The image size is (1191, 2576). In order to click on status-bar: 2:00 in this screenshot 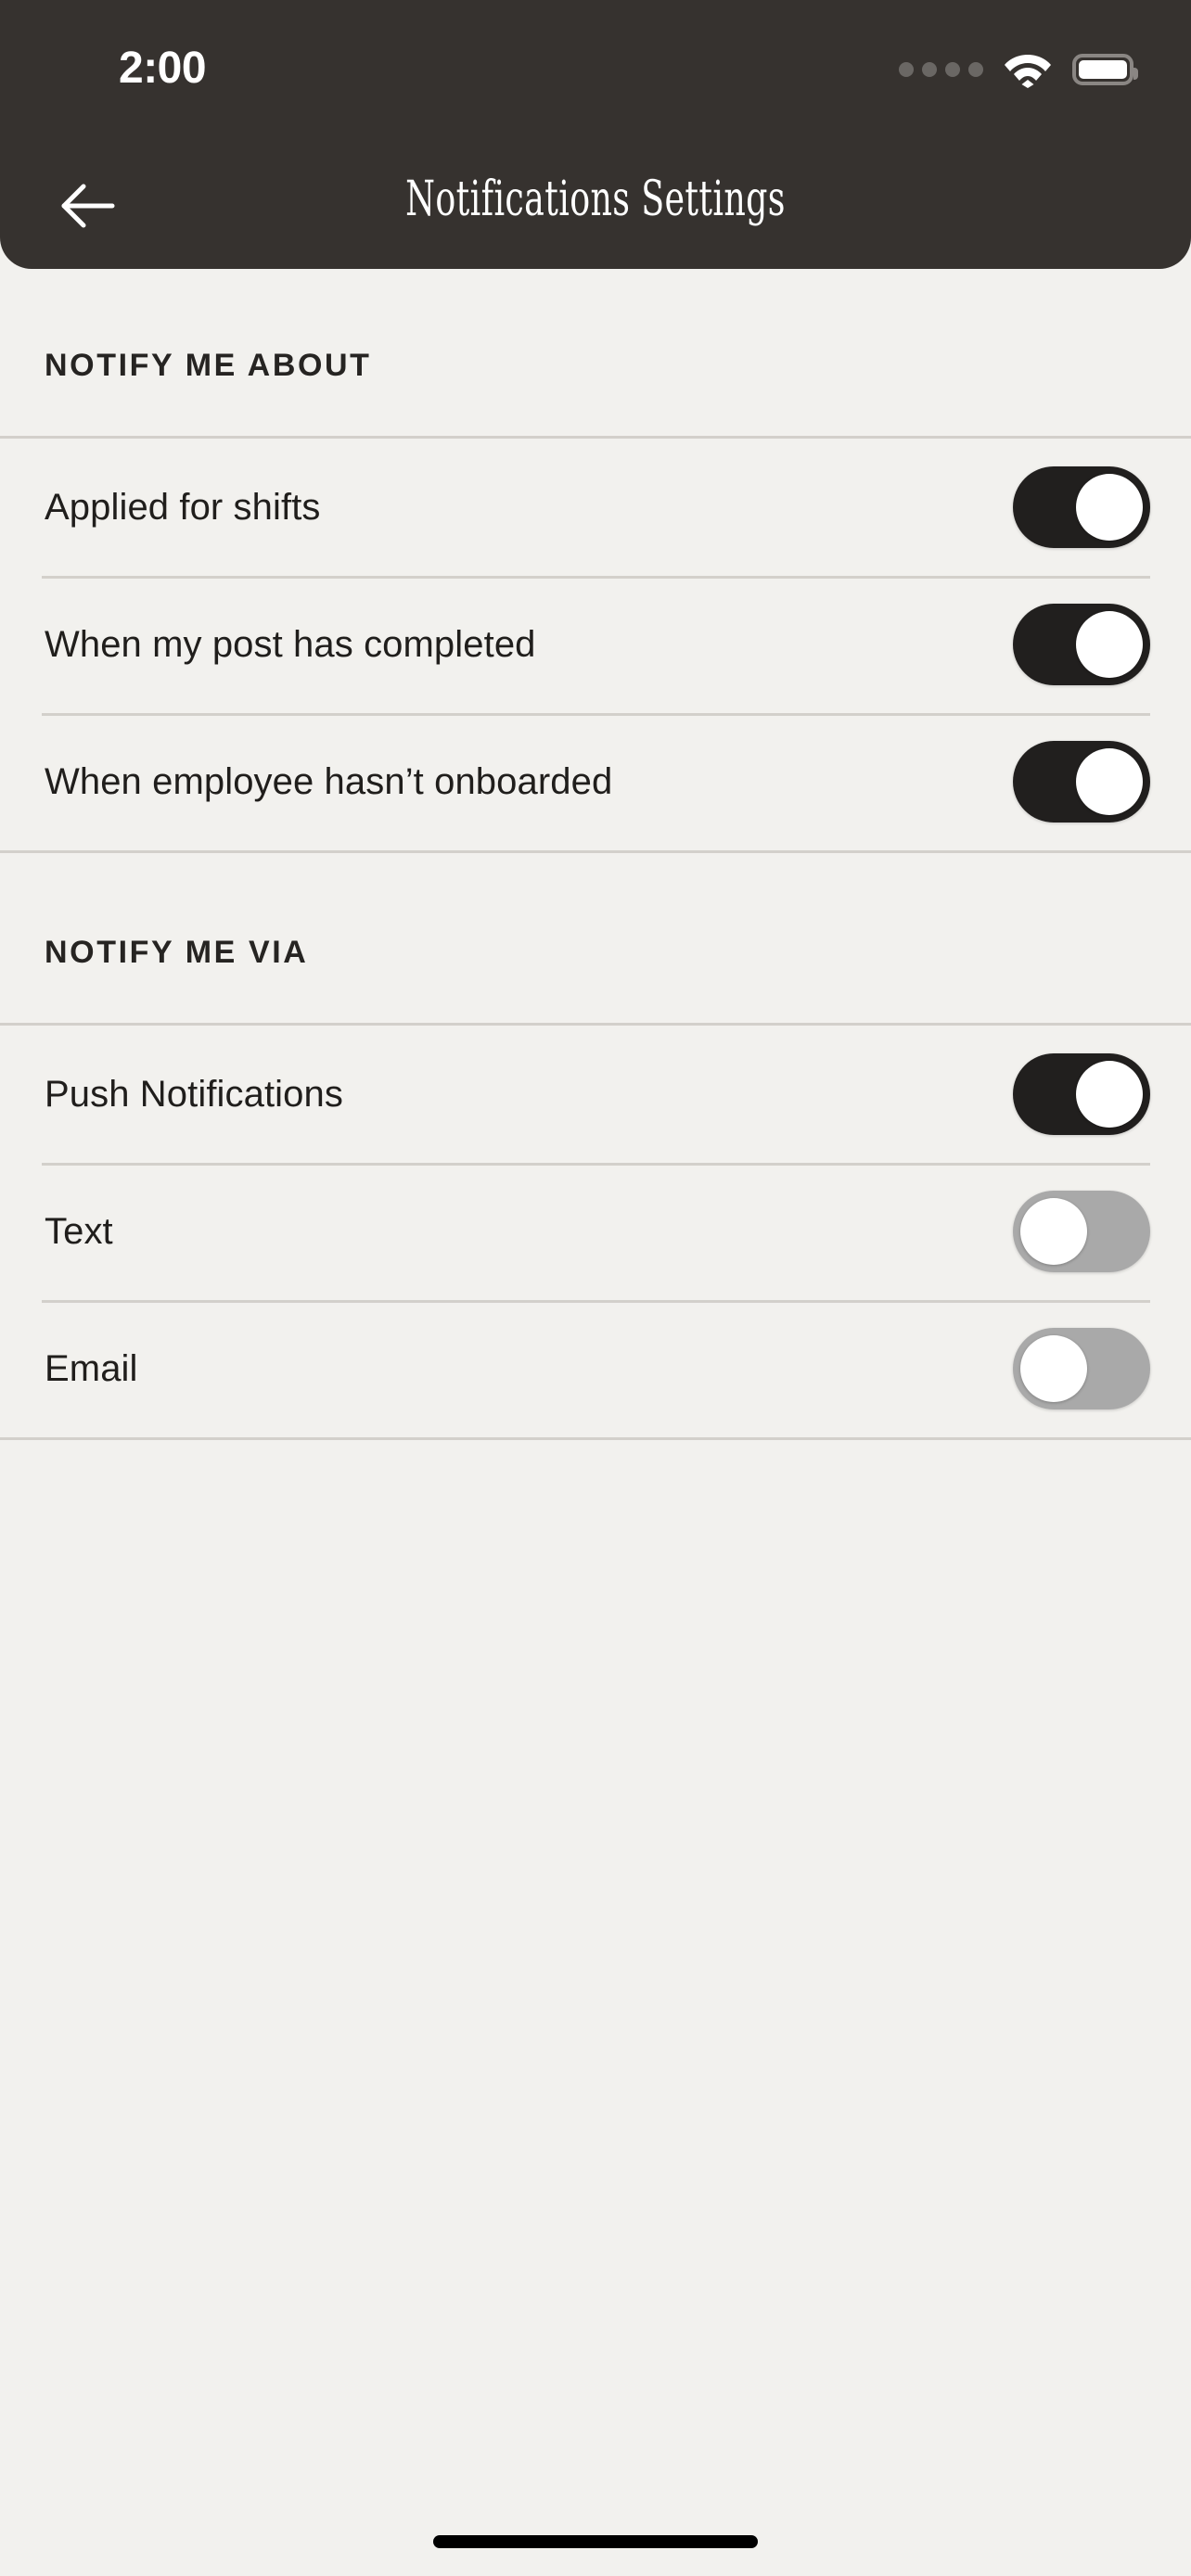, I will do `click(595, 65)`.